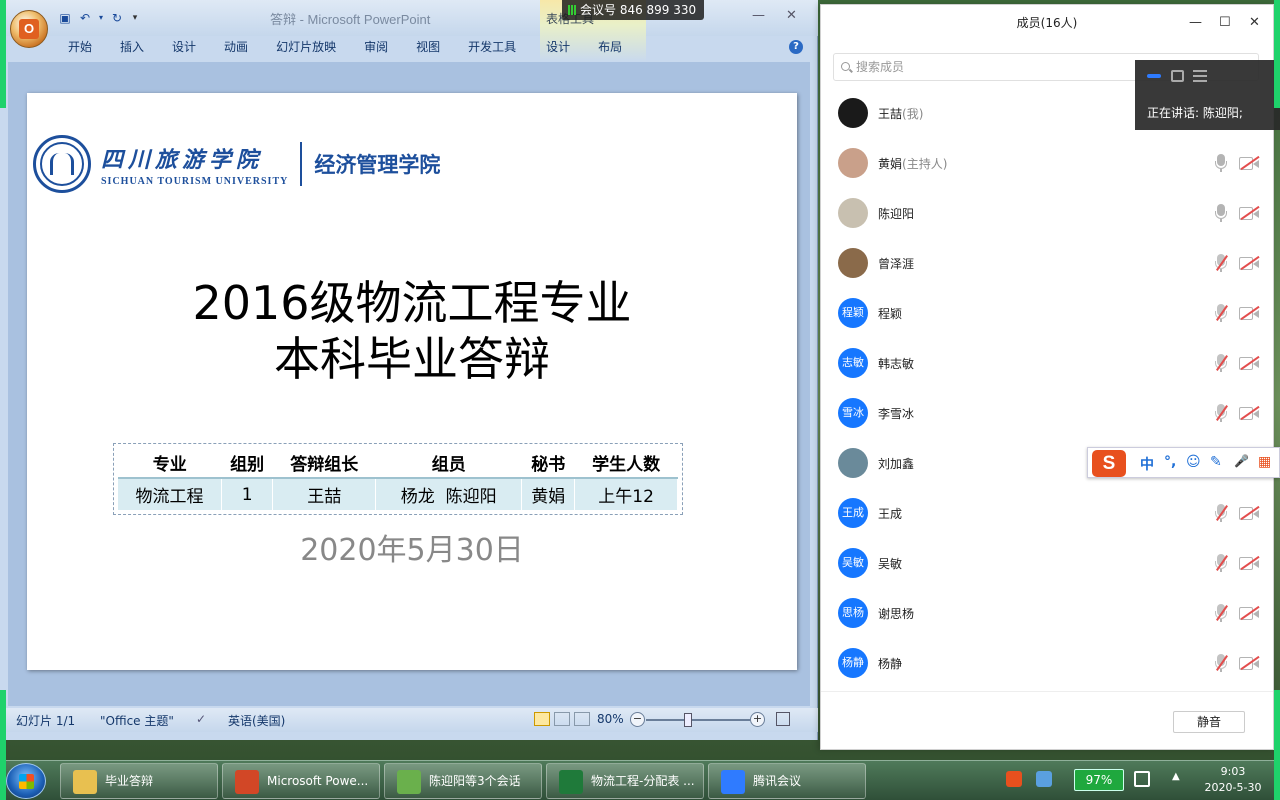 This screenshot has width=1280, height=800. I want to click on fit-to-window-icon, so click(783, 719).